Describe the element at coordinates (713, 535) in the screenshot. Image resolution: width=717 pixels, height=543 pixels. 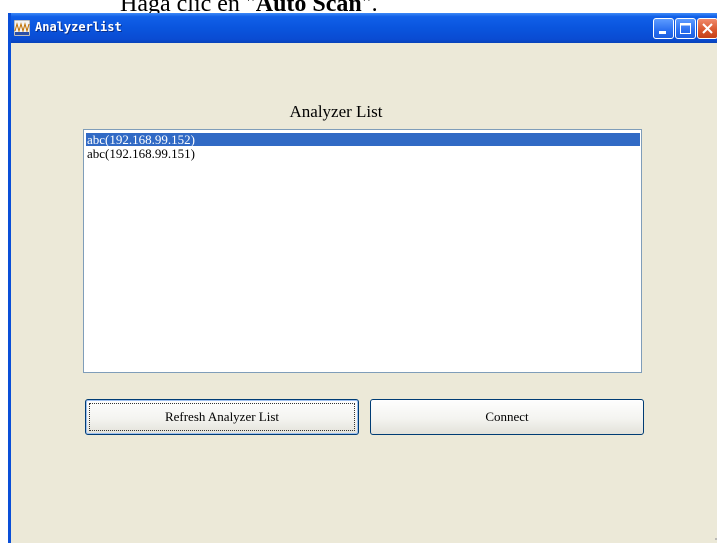
I see `resize-grip-icon` at that location.